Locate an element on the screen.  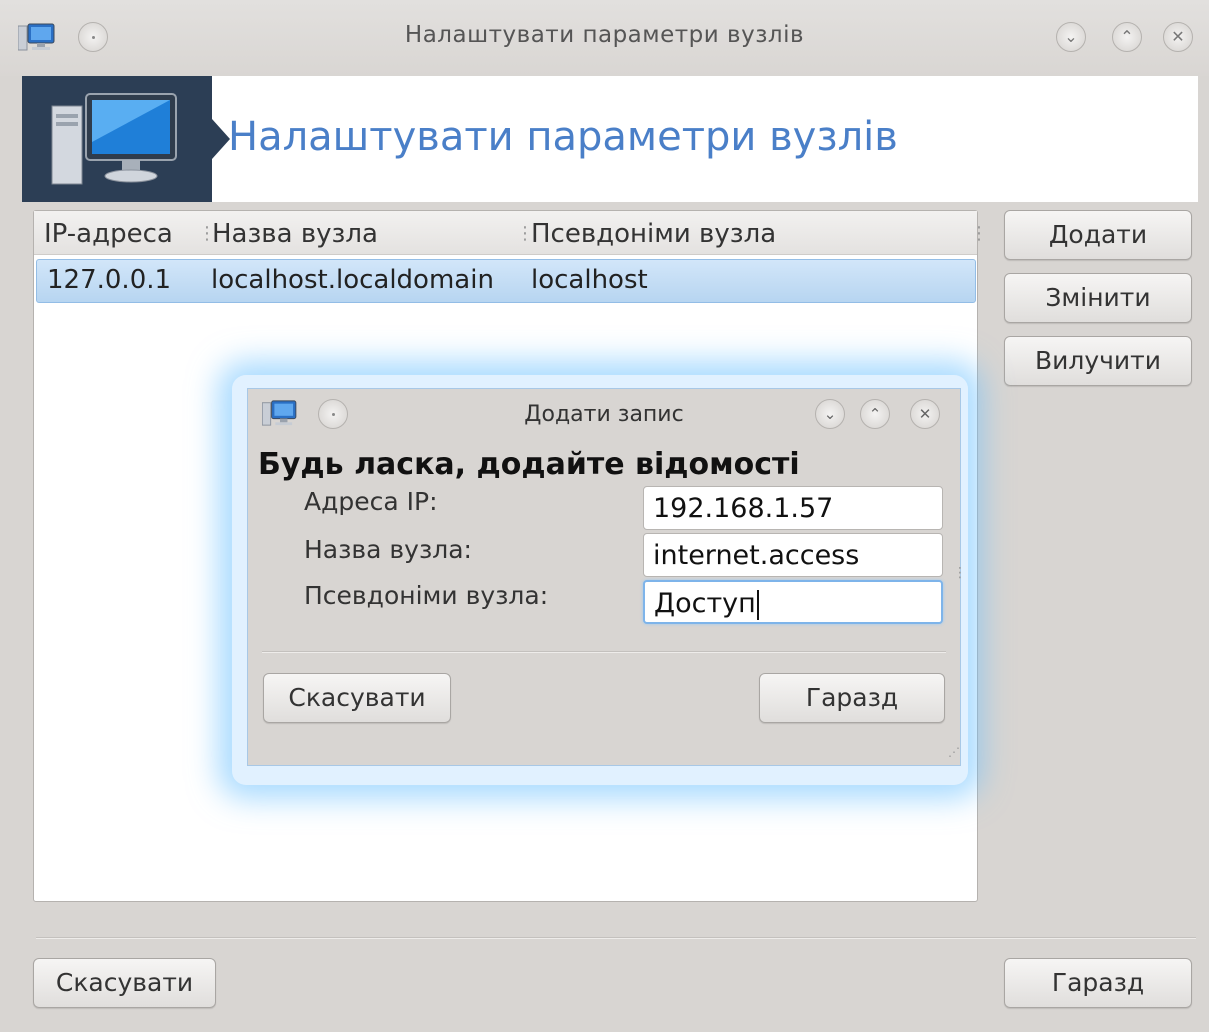
resize-grip-icon: ⋮ is located at coordinates (960, 573).